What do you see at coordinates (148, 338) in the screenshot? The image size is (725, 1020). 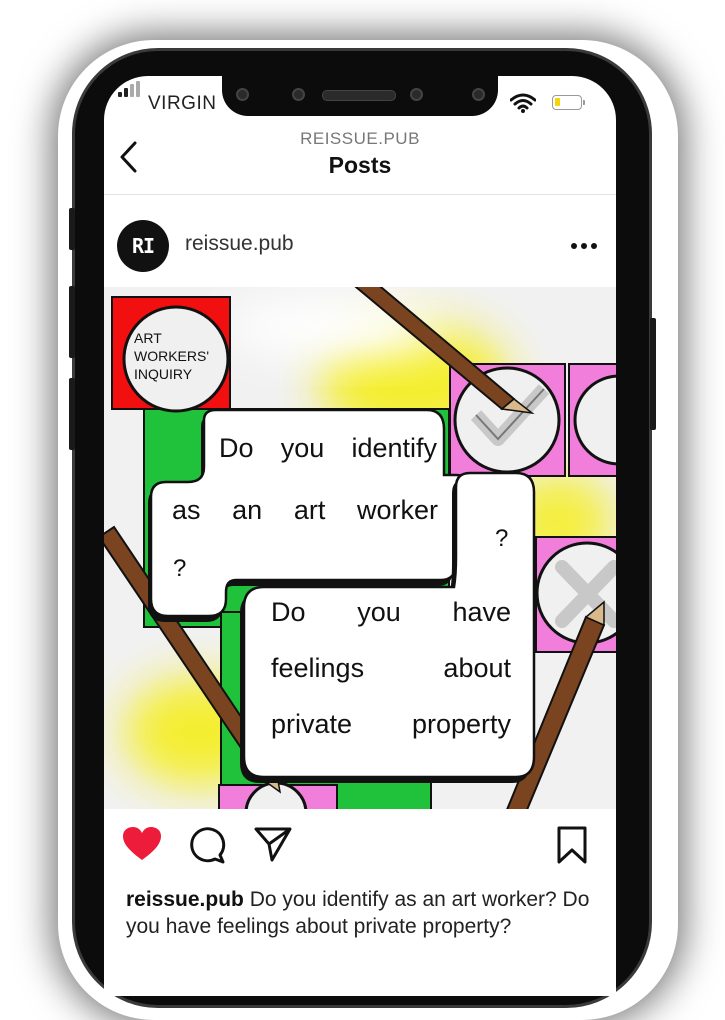 I see `badge-line: ART` at bounding box center [148, 338].